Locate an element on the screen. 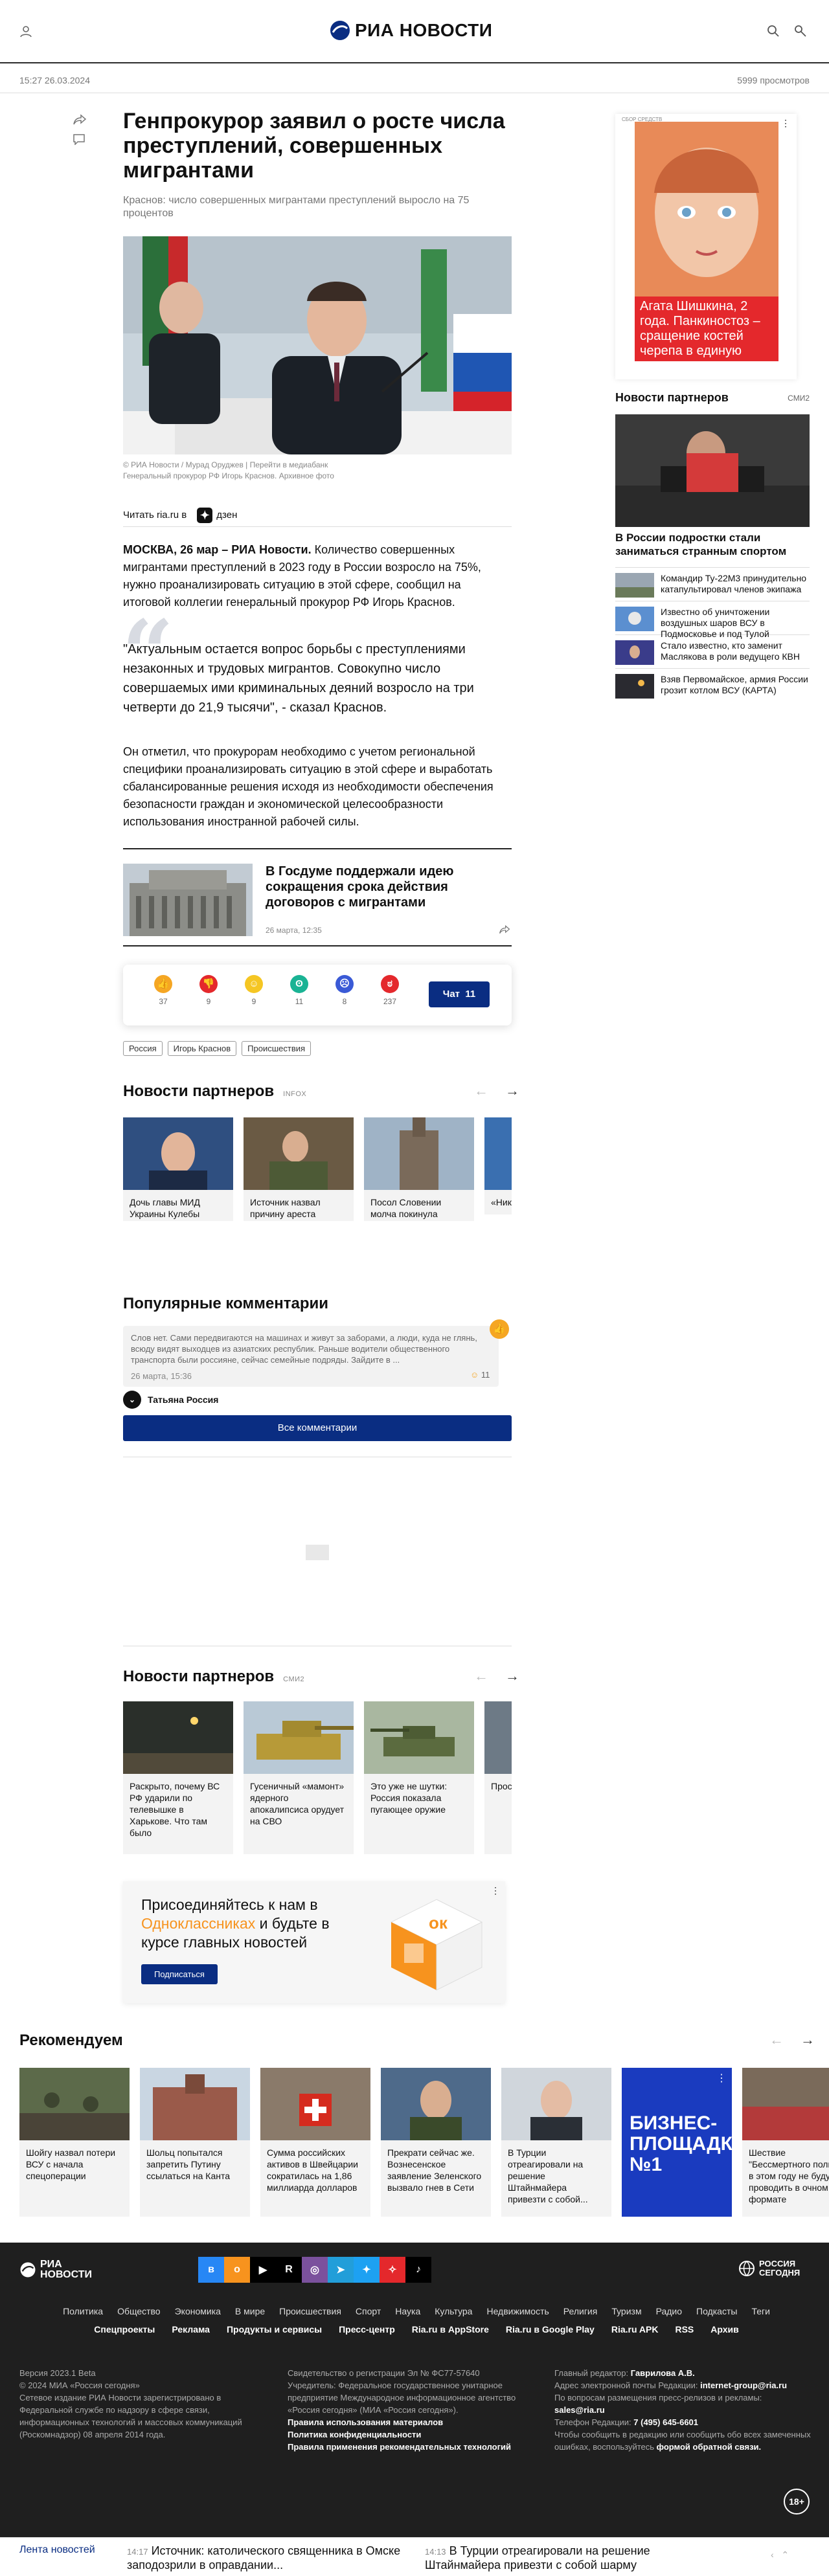 This screenshot has height=2576, width=829. partner-card: Источник назвал причину ареста Залужного is located at coordinates (299, 1169).